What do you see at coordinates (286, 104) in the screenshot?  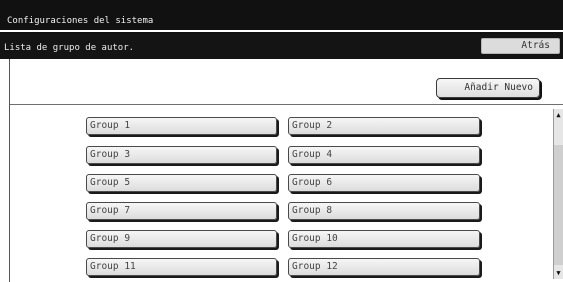 I see `content-divider` at bounding box center [286, 104].